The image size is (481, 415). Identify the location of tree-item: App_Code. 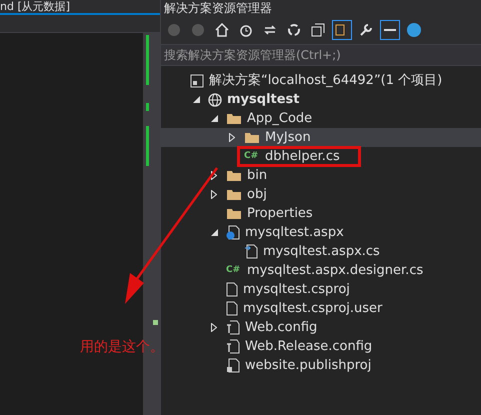
(321, 118).